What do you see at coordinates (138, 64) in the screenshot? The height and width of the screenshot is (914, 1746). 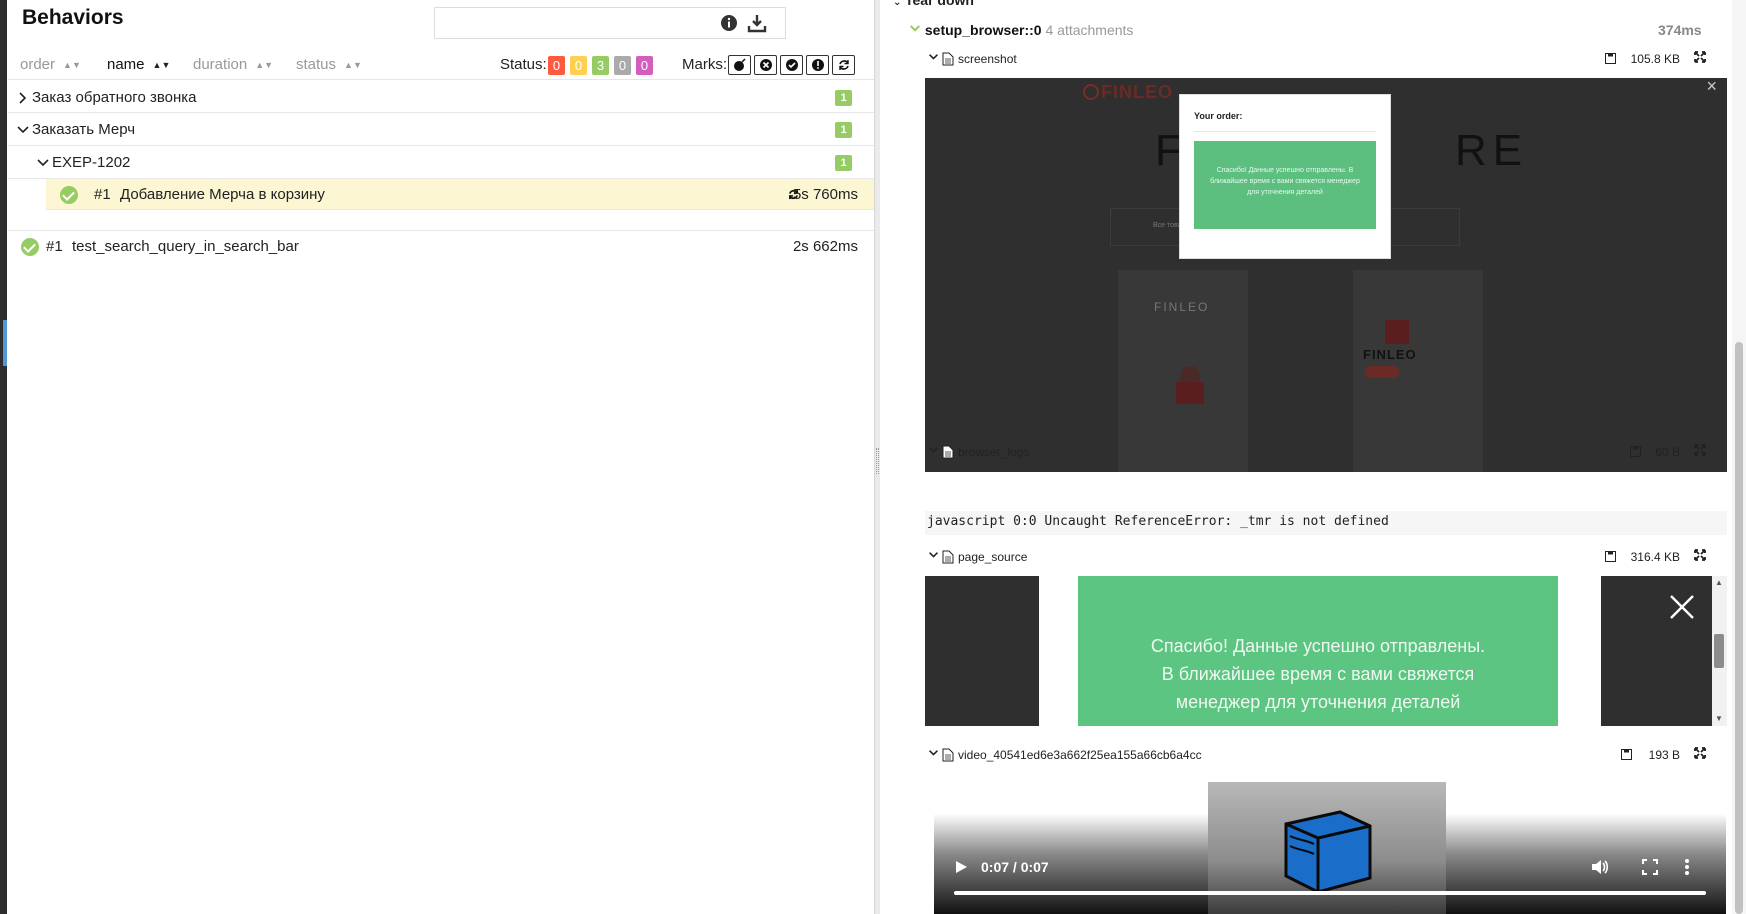 I see `sort-name: name ▲▼` at bounding box center [138, 64].